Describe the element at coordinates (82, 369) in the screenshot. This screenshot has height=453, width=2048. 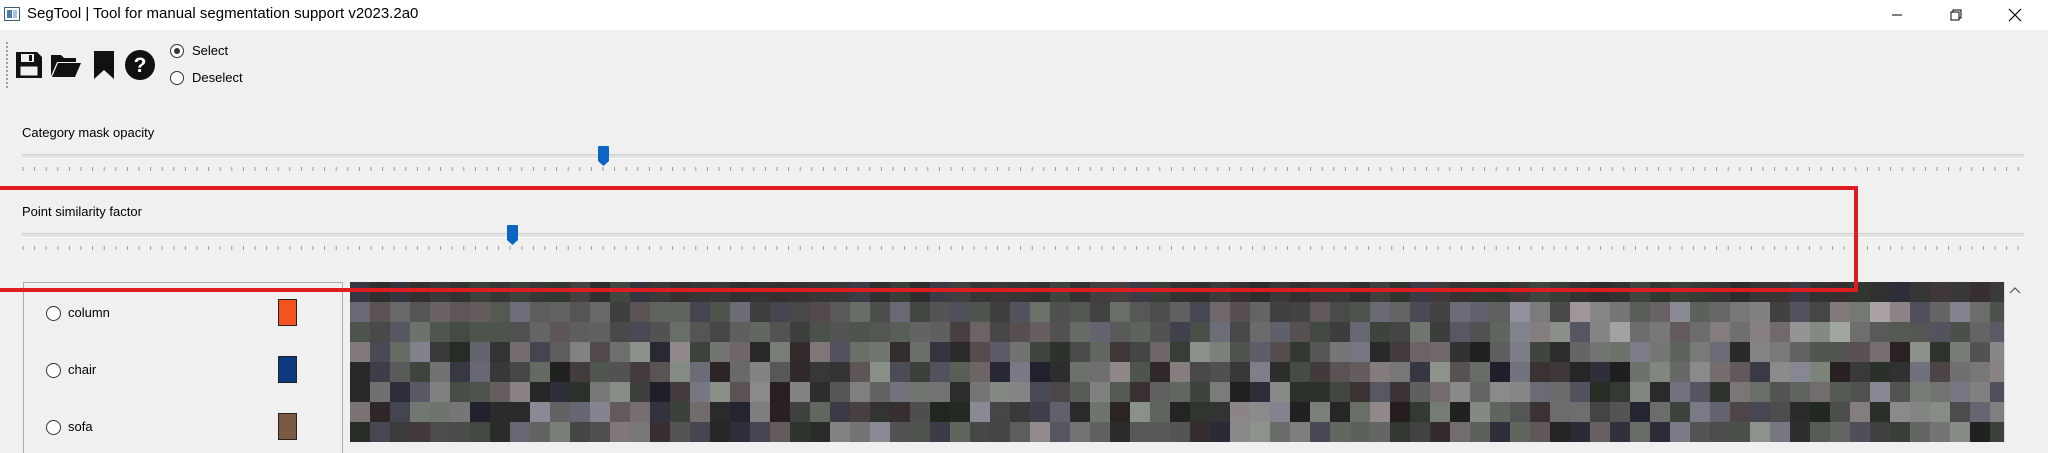
I see `category-label: chair` at that location.